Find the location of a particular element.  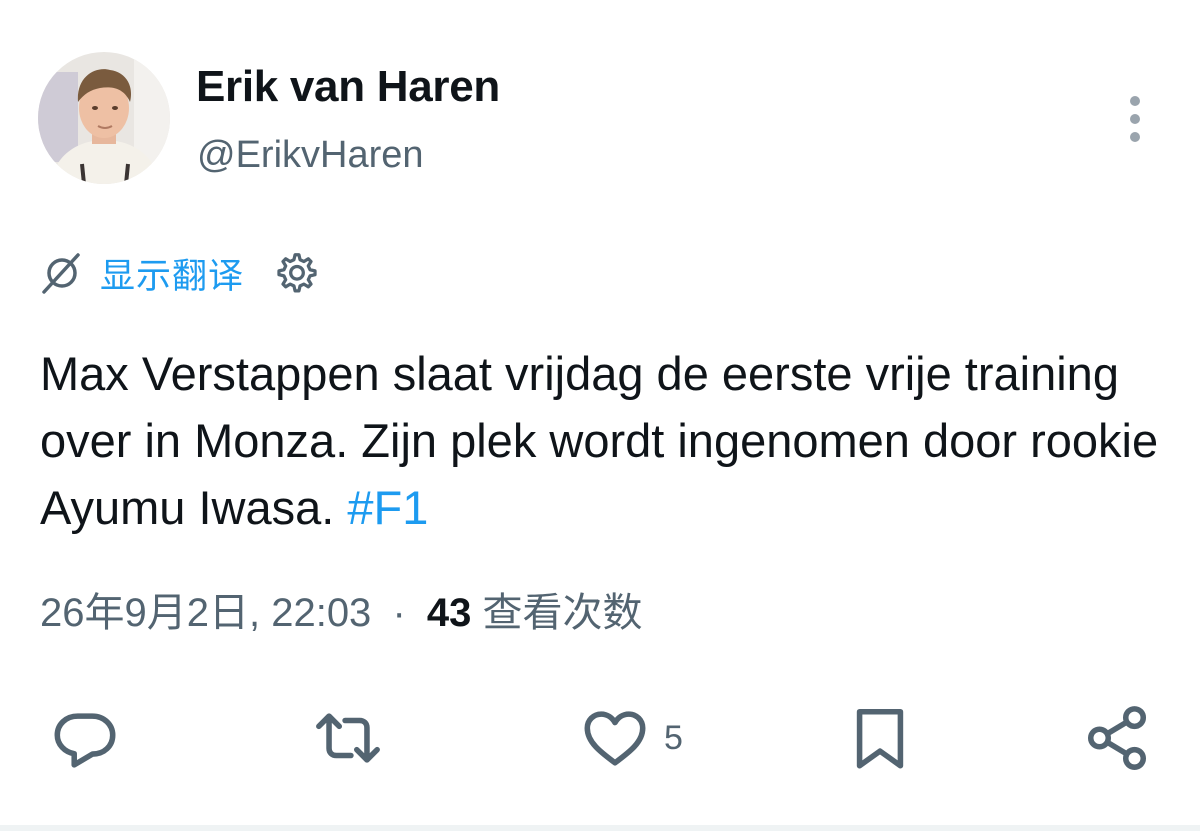

gear-icon is located at coordinates (297, 273).